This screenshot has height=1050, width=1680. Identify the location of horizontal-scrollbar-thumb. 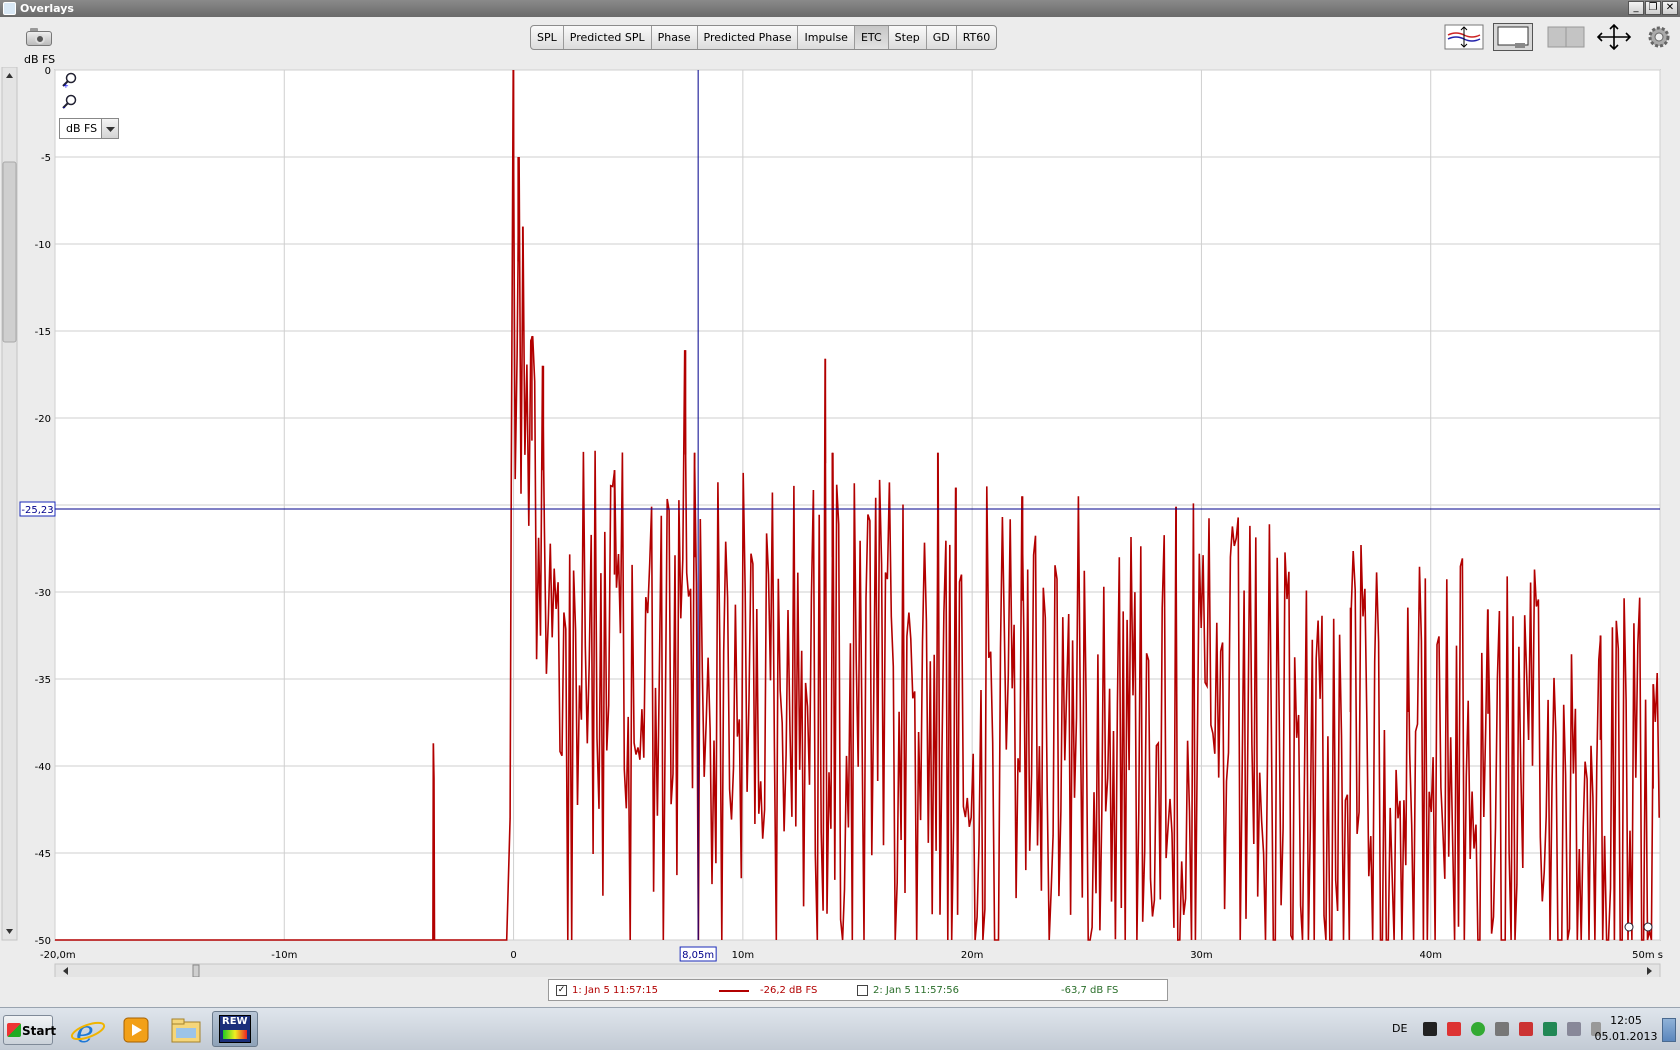
(196, 970).